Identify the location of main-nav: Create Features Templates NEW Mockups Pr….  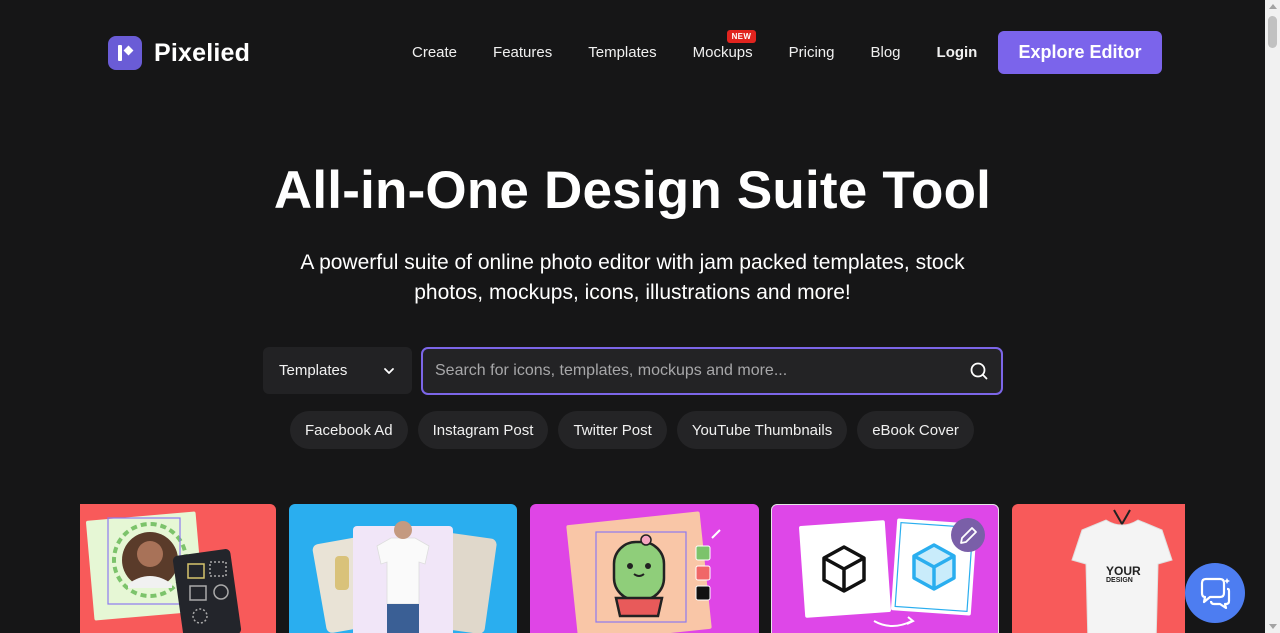
(695, 45).